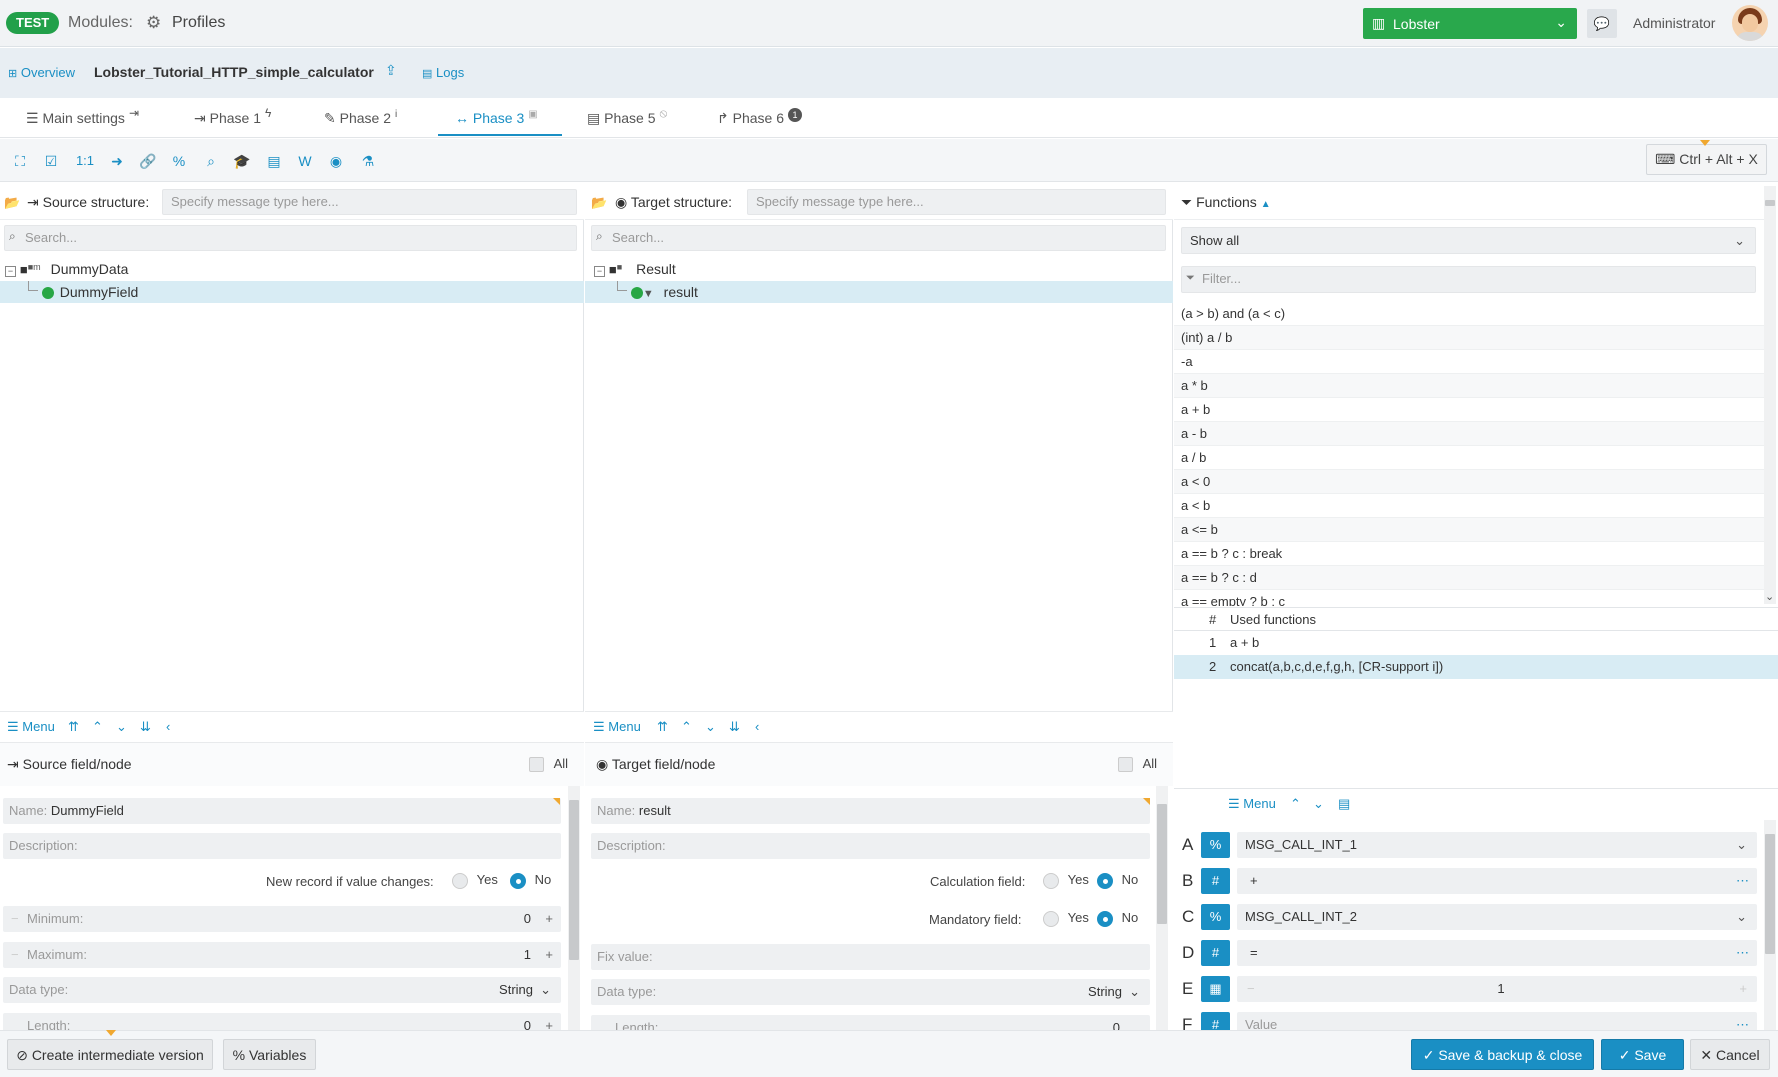 This screenshot has height=1077, width=1778. I want to click on target-data-type-select: Data type: String ⌄, so click(870, 992).